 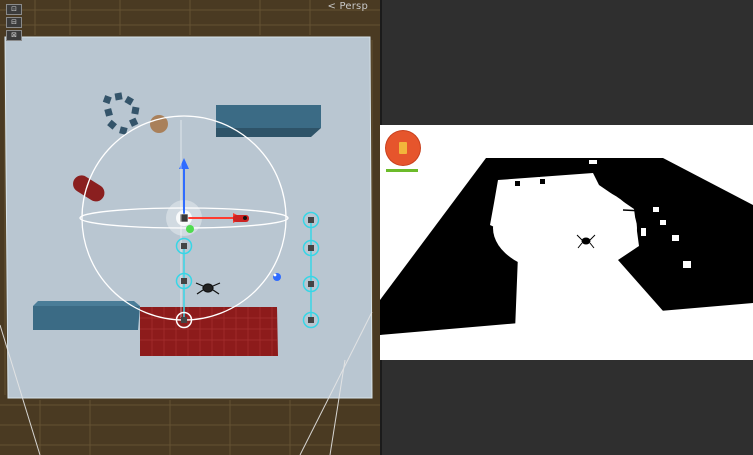 I want to click on player-marker, so click(x=241, y=218).